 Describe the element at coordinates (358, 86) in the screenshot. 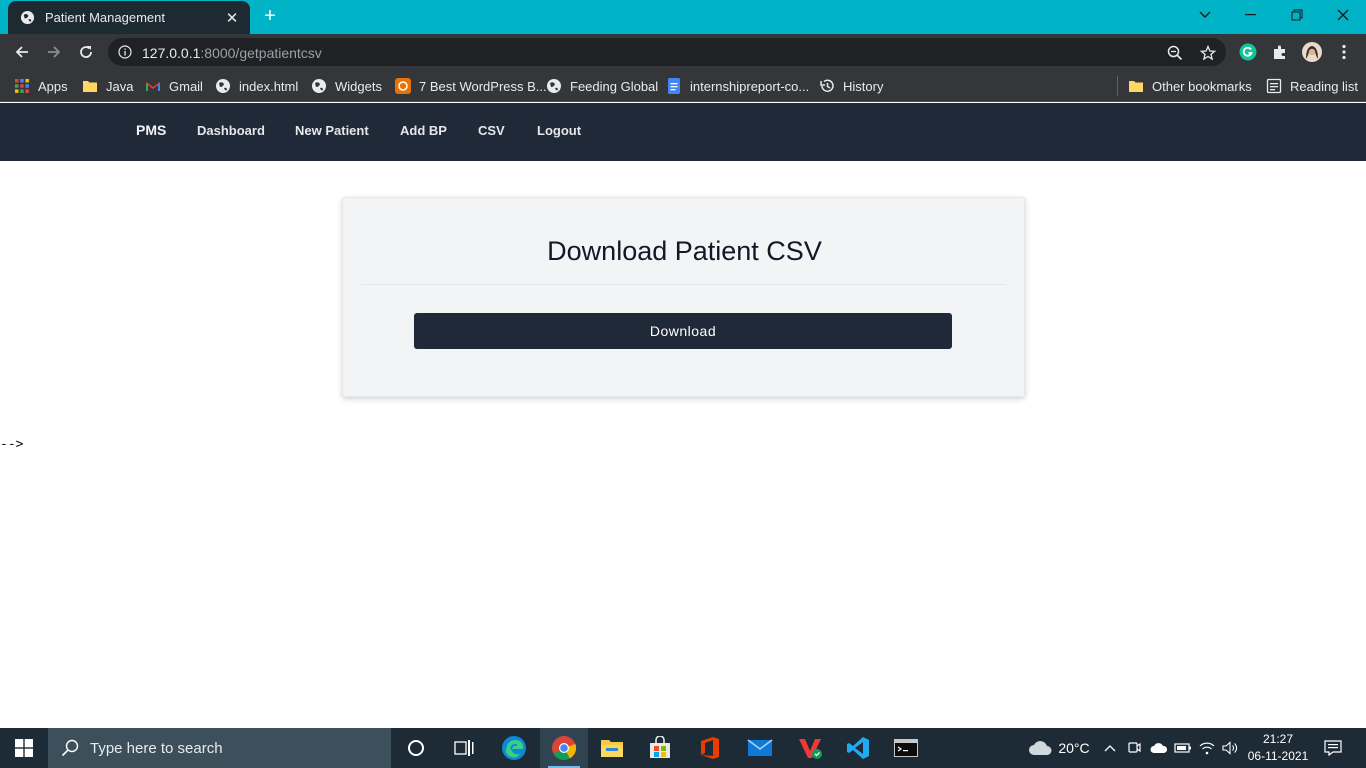

I see `bookmark-label: Widgets` at that location.